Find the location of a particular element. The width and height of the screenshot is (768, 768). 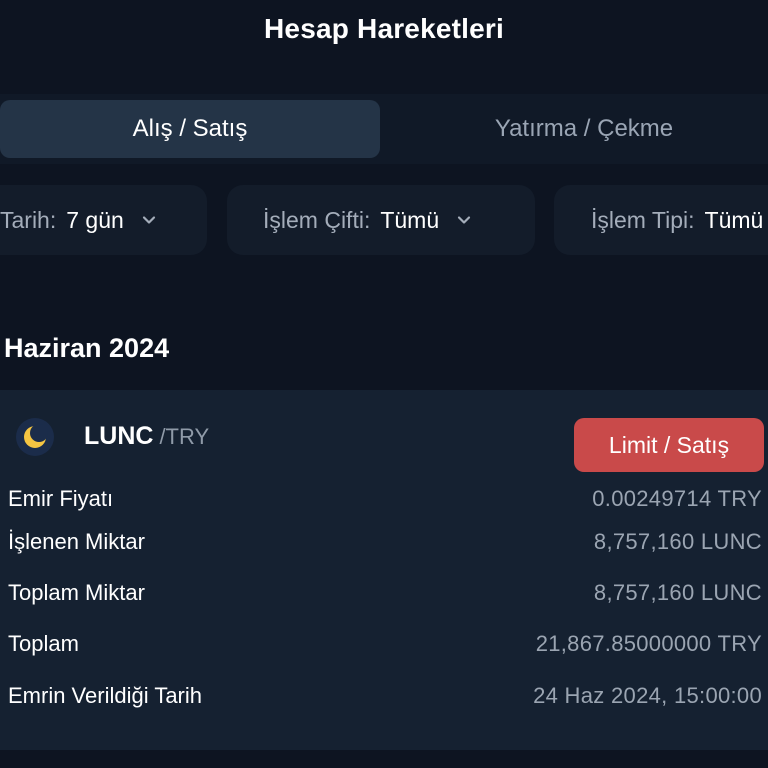

date-filter: Tarih: 7 gün is located at coordinates (103, 220).